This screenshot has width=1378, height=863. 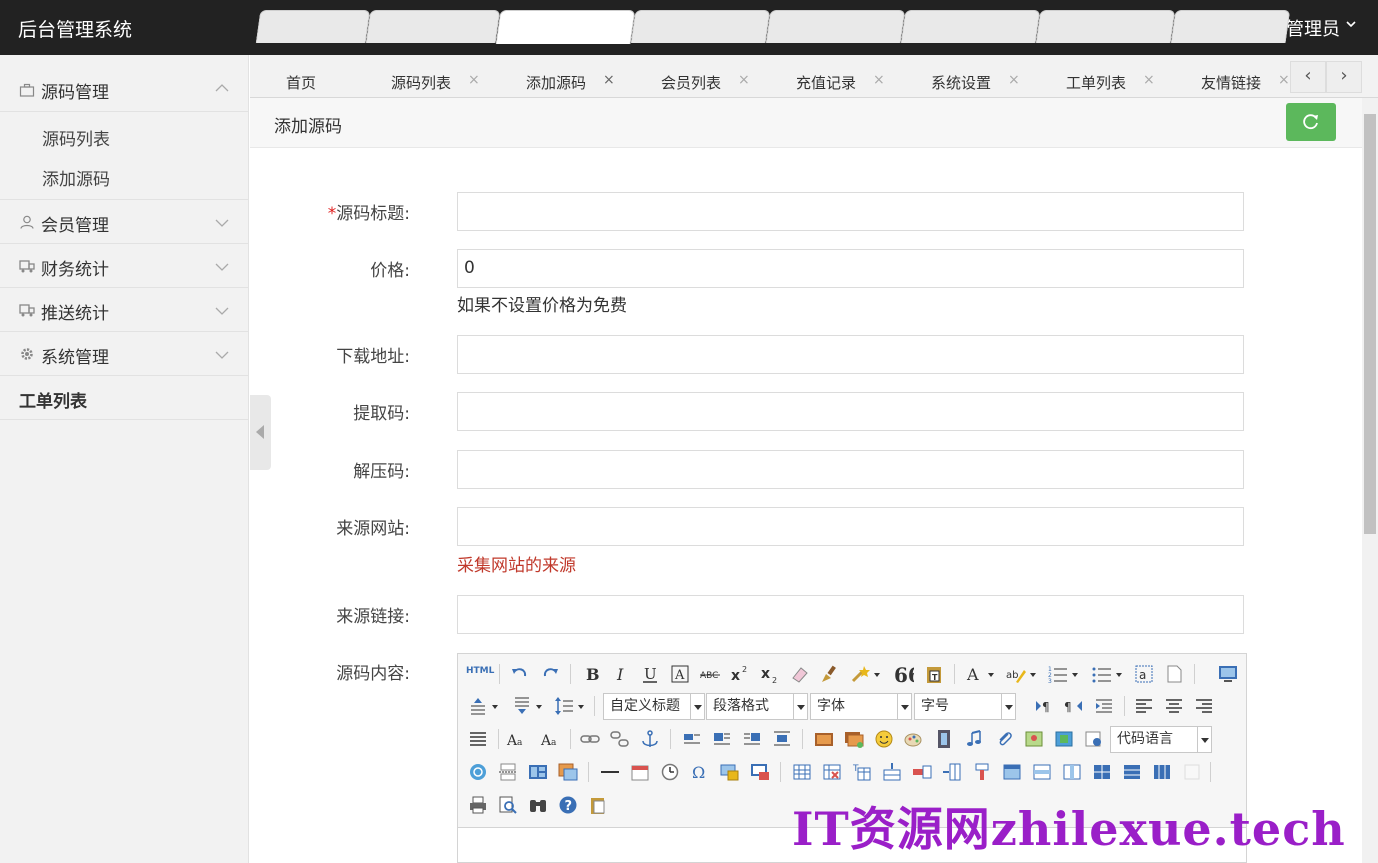 I want to click on music-icon, so click(x=974, y=739).